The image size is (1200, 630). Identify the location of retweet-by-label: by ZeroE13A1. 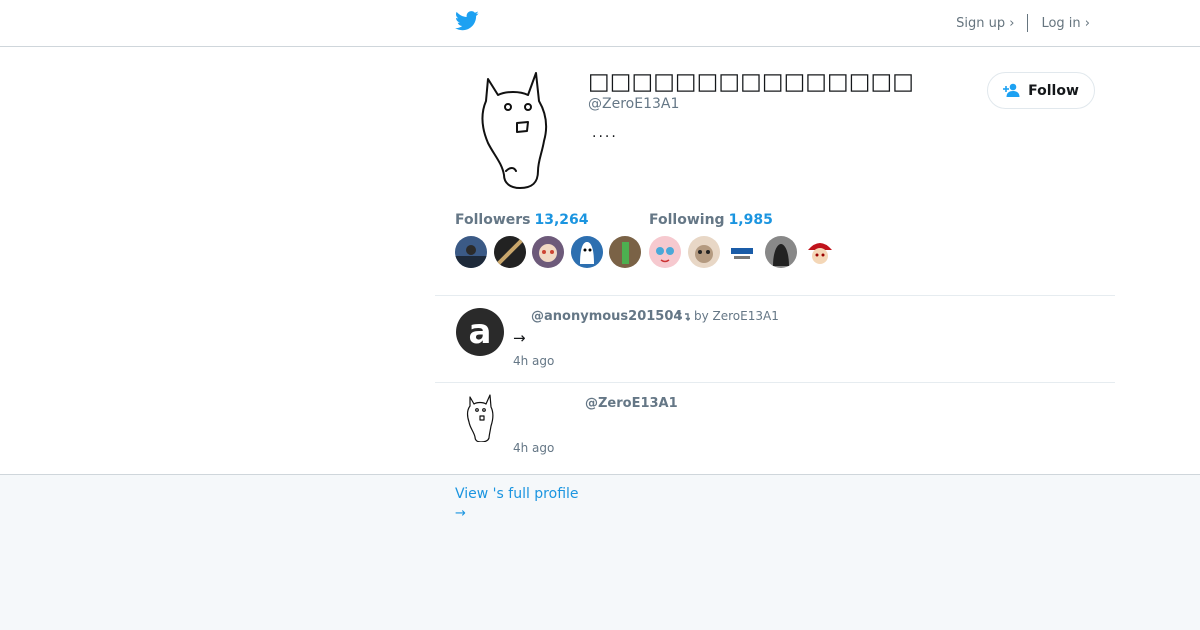
(736, 316).